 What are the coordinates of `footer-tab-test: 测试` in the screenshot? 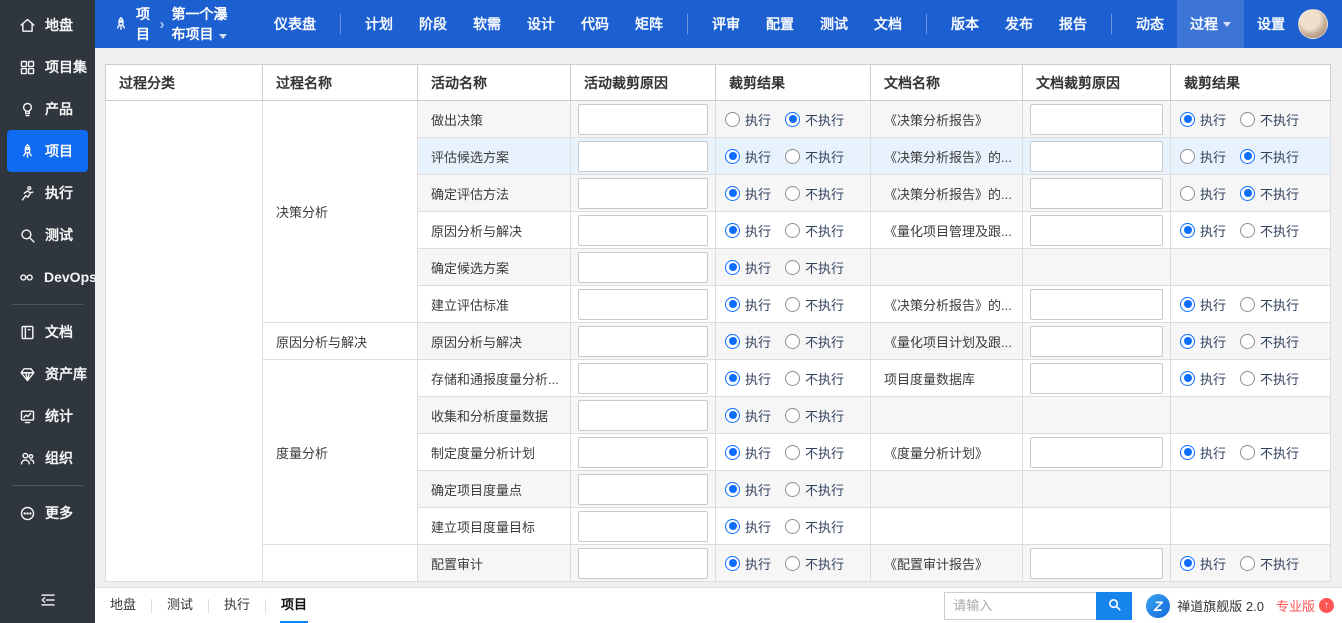 It's located at (180, 605).